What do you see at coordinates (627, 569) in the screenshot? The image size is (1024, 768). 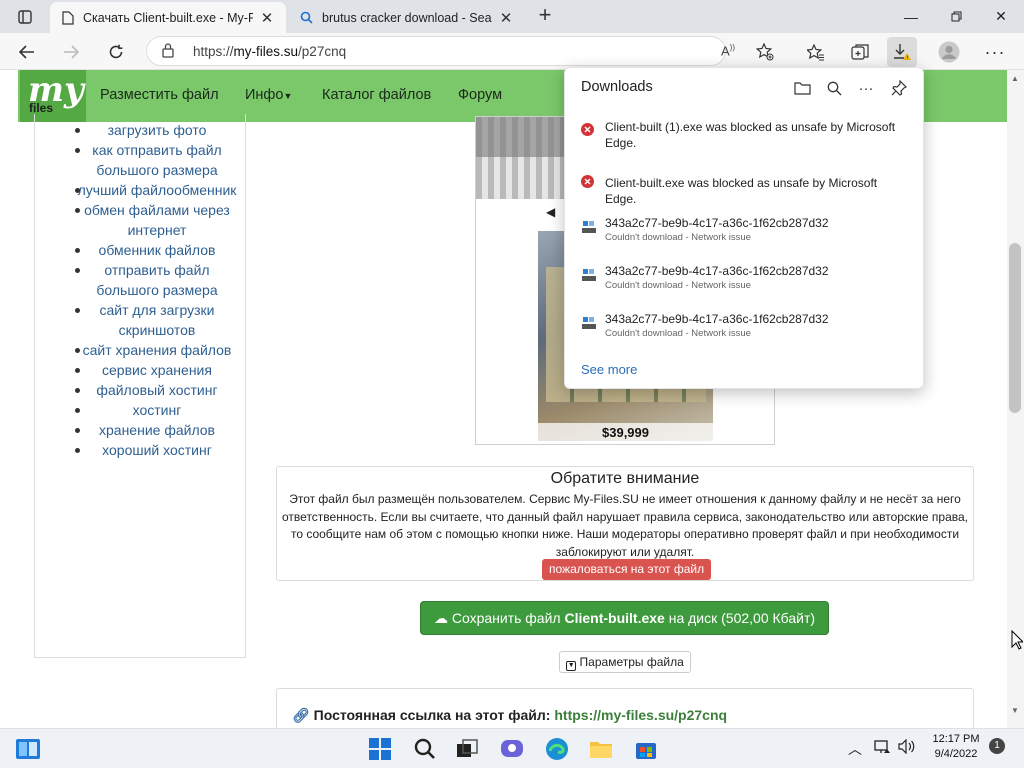 I see `report-file-button: пожаловаться на этот файл` at bounding box center [627, 569].